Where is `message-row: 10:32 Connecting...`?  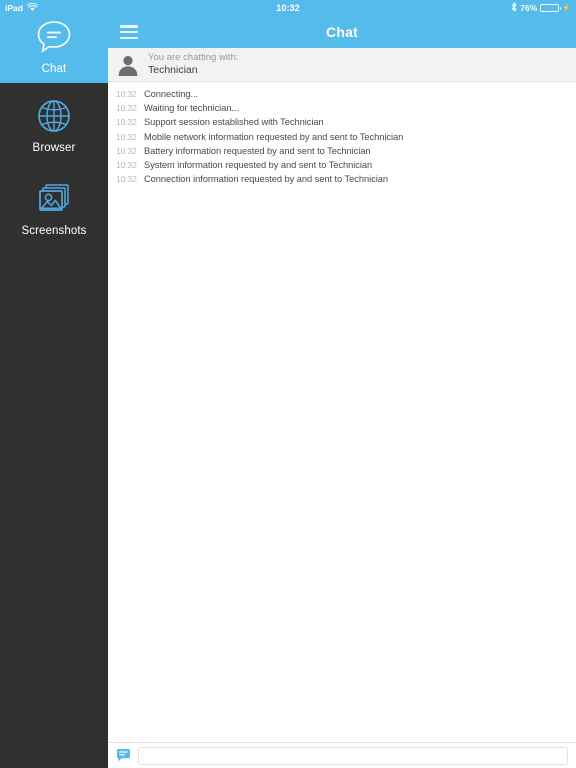 message-row: 10:32 Connecting... is located at coordinates (342, 94).